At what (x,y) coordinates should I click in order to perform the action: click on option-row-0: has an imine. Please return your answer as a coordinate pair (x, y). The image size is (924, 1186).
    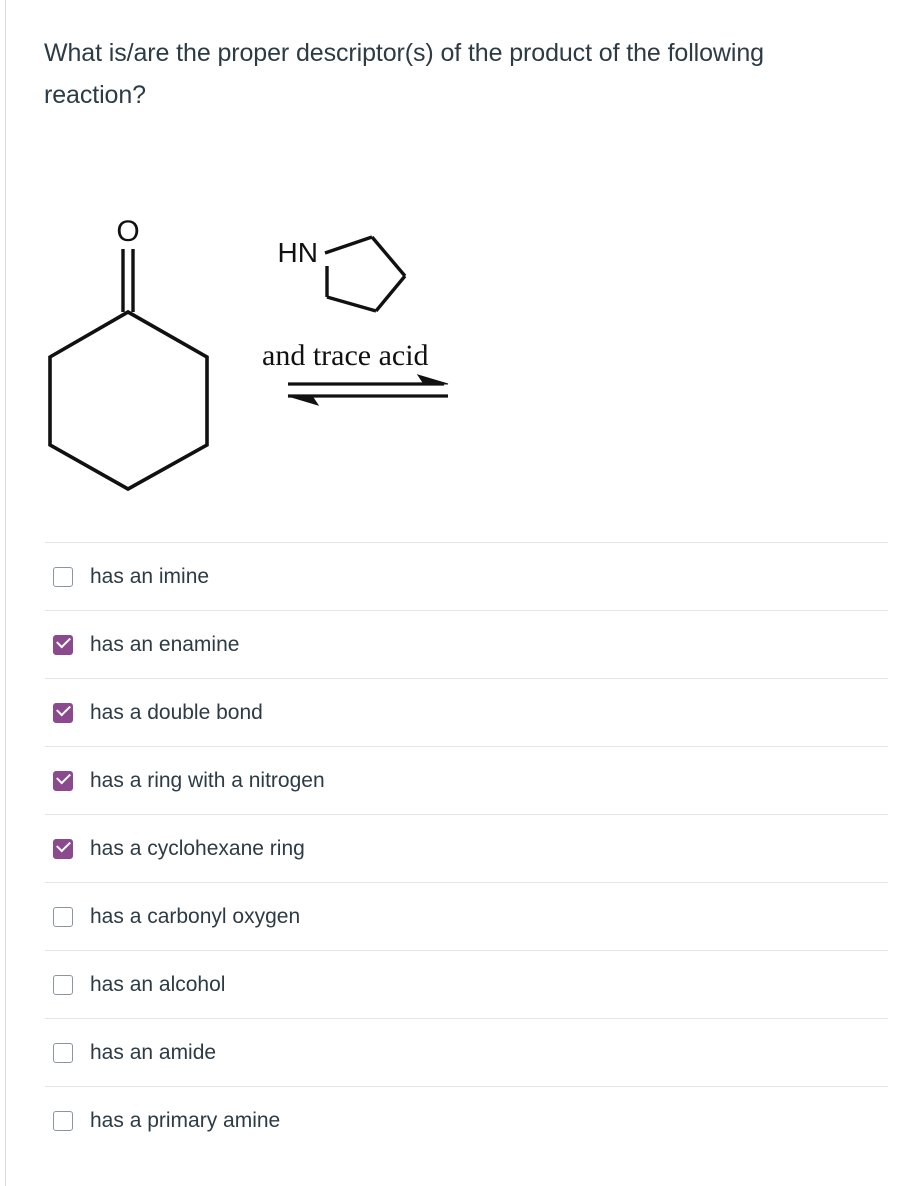
    Looking at the image, I should click on (462, 576).